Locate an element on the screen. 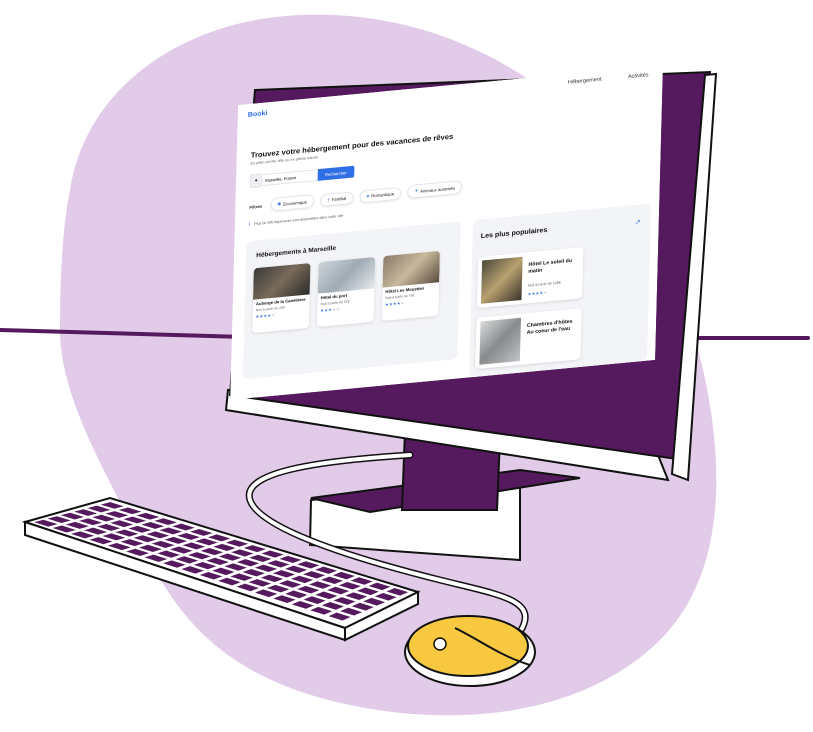  map-pin-icon: ● is located at coordinates (255, 181).